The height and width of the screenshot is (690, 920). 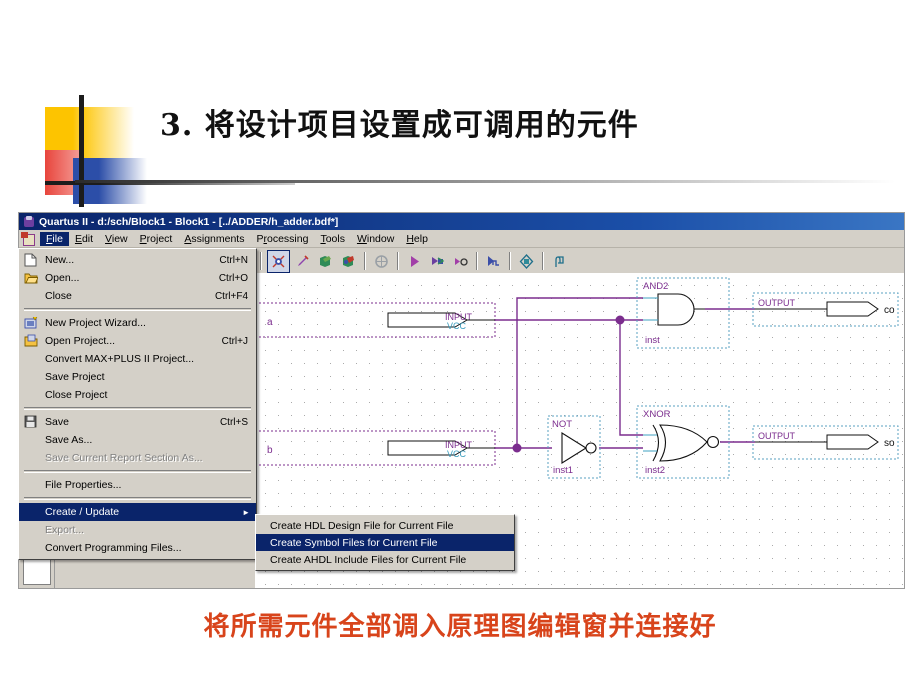 What do you see at coordinates (58, 296) in the screenshot?
I see `menu-item-close-label: Close` at bounding box center [58, 296].